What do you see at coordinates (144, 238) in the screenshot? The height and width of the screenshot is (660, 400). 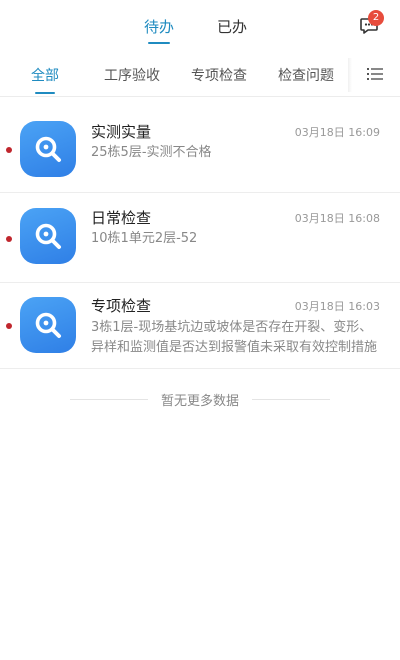 I see `task-description: 10栋1单元2层-52` at bounding box center [144, 238].